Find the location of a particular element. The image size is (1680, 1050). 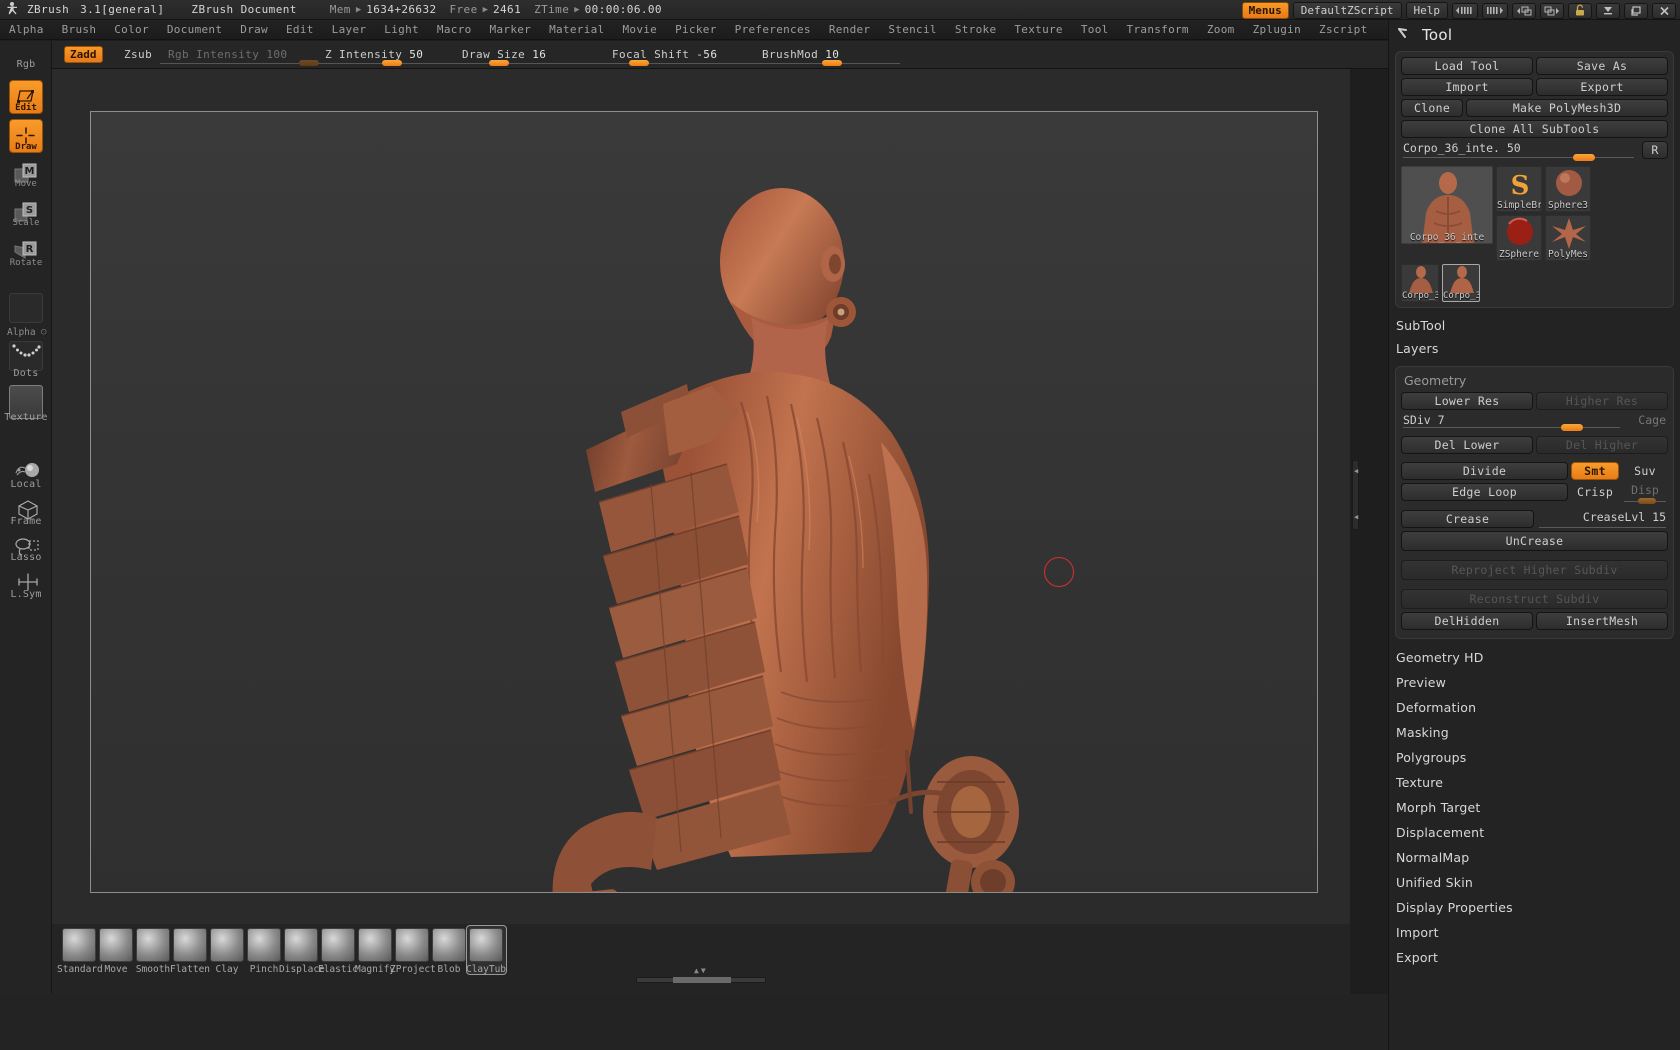

menu-item-render: Render is located at coordinates (850, 29).